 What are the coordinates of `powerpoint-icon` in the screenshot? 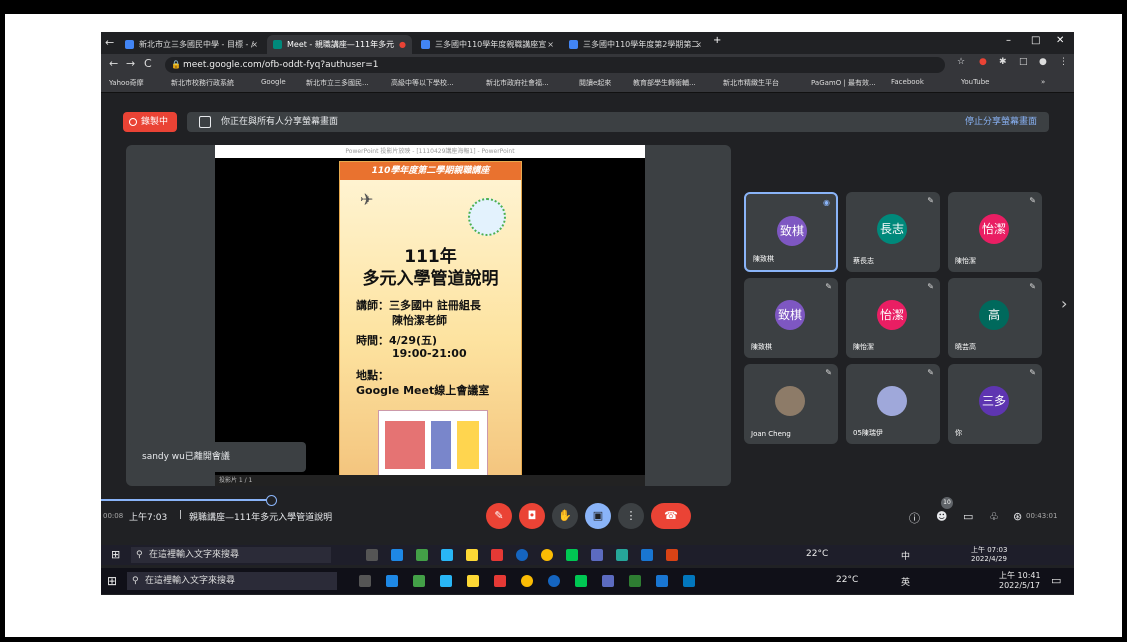 It's located at (672, 555).